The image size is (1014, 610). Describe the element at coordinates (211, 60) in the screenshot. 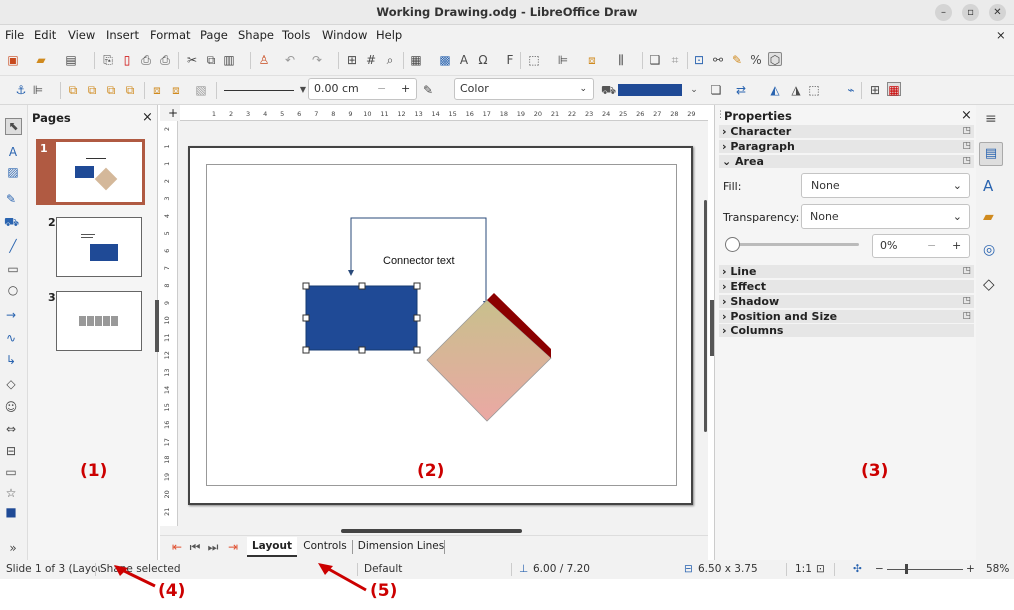

I see `copy-icon: ⧉` at that location.